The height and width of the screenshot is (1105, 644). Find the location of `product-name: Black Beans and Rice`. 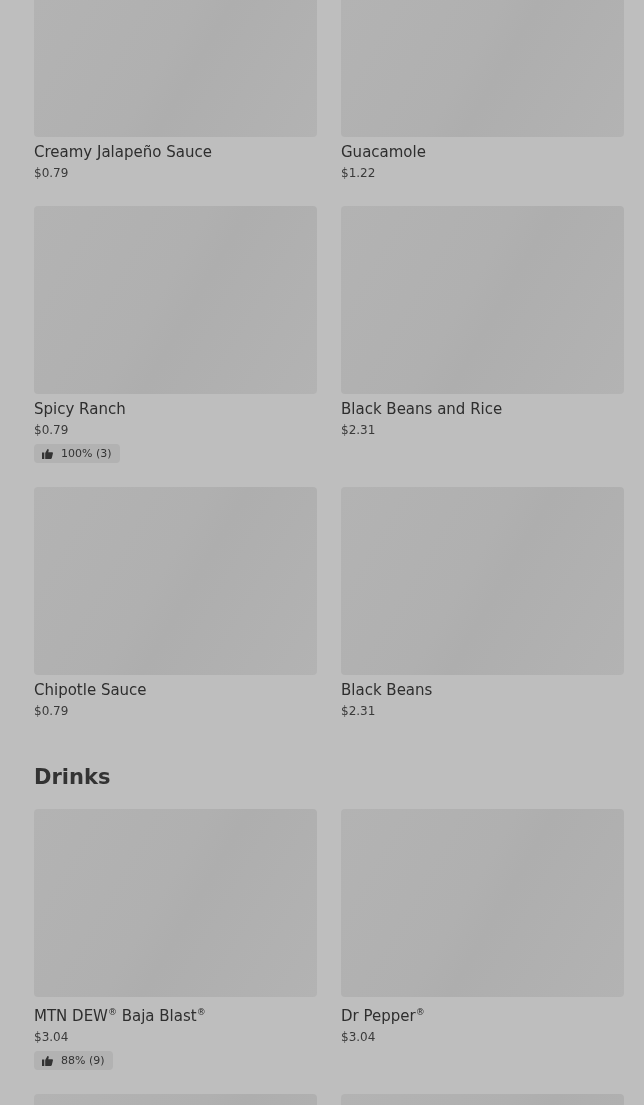

product-name: Black Beans and Rice is located at coordinates (422, 409).